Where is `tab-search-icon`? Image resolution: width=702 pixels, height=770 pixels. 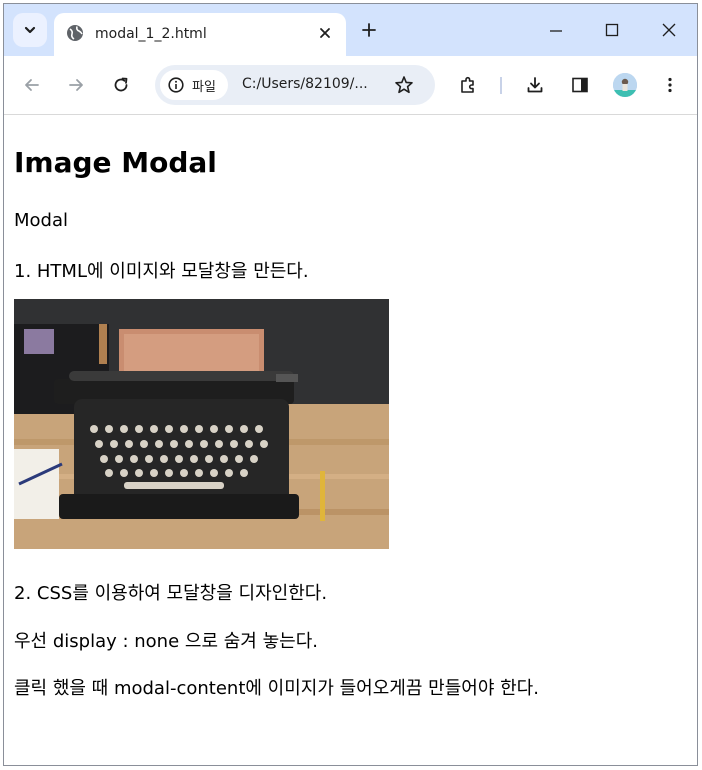
tab-search-icon is located at coordinates (30, 30).